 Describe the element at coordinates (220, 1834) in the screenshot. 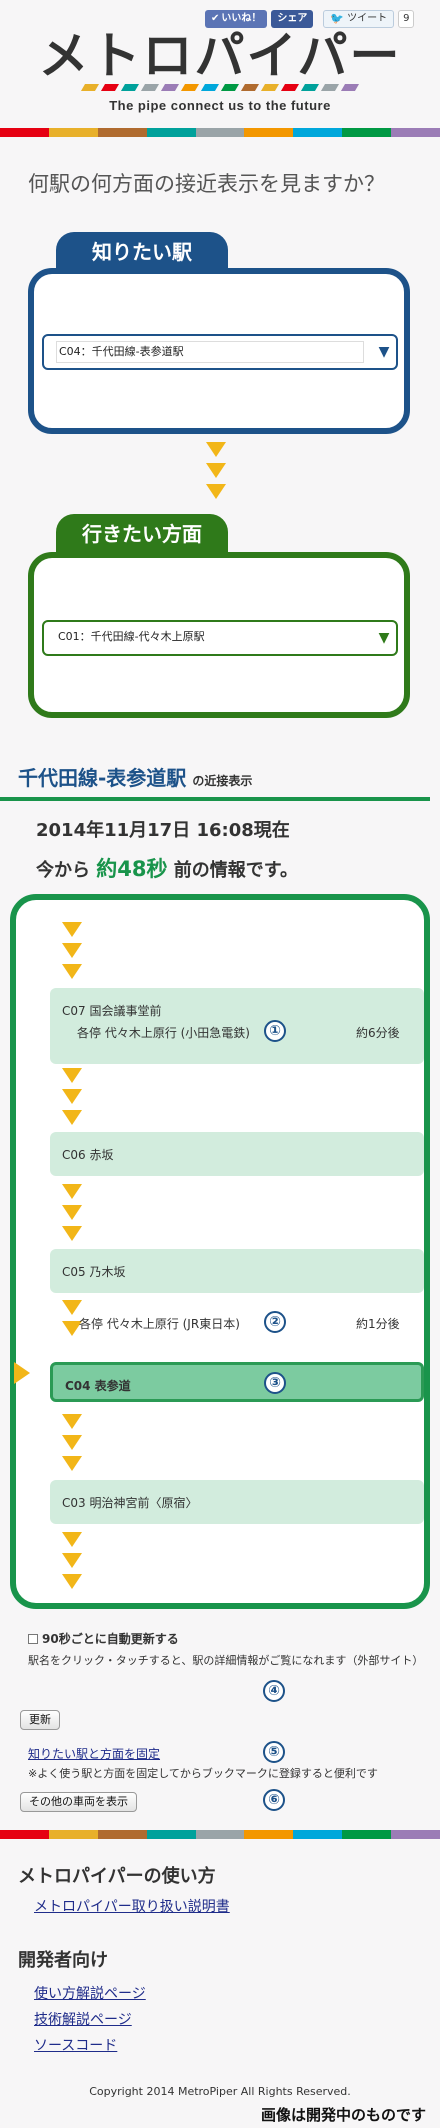

I see `color-stripe-bottom` at that location.